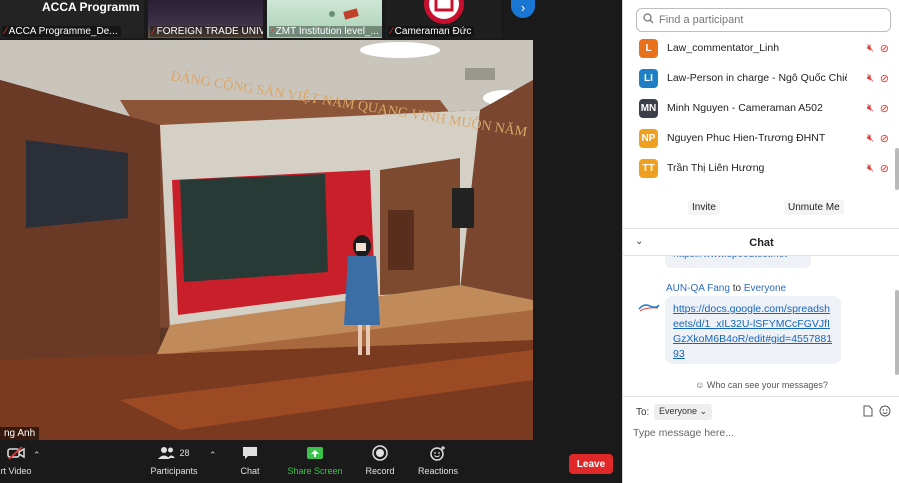  I want to click on participants-label: Participants, so click(174, 471).